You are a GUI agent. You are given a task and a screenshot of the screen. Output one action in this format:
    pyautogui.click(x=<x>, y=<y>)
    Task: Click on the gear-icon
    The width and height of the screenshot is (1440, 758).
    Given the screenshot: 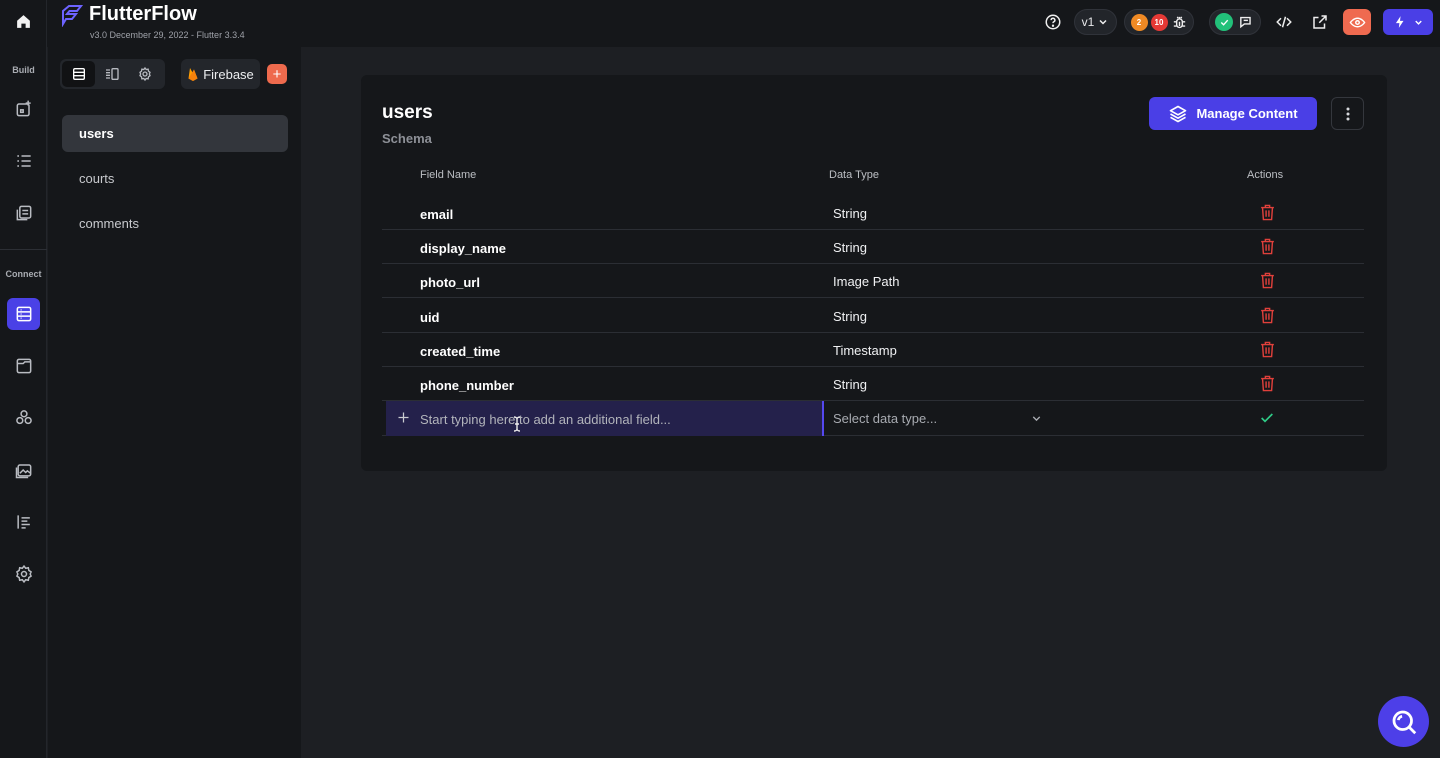 What is the action you would take?
    pyautogui.click(x=144, y=74)
    